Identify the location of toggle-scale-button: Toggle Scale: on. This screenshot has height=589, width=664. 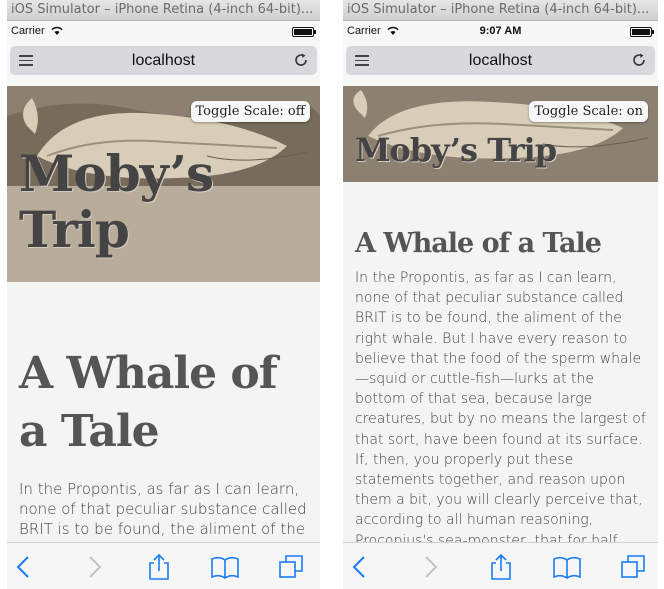
(588, 111).